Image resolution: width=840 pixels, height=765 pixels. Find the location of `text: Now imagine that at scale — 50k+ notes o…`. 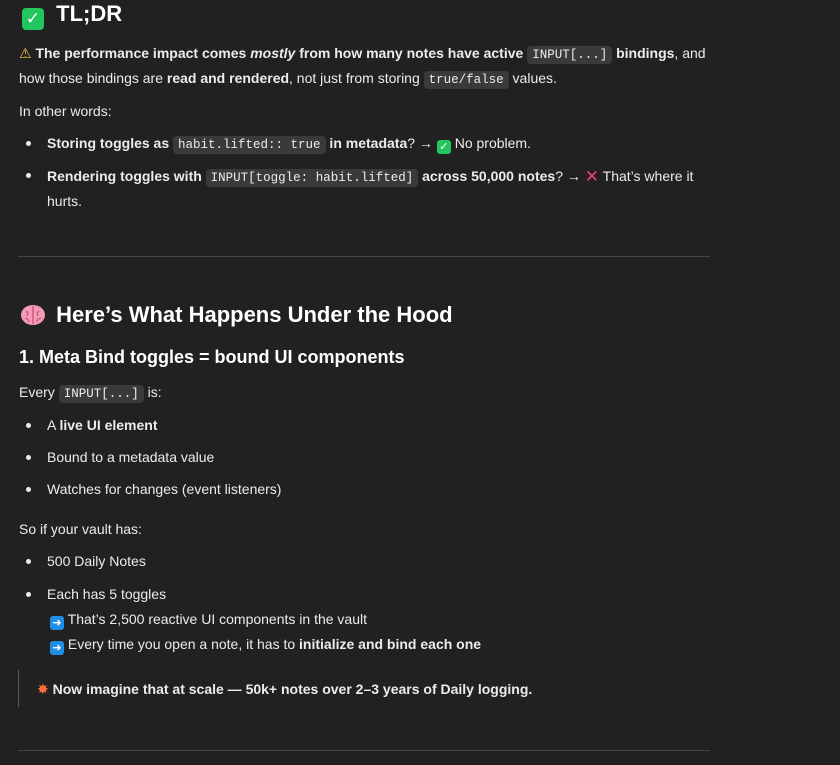

text: Now imagine that at scale — 50k+ notes o… is located at coordinates (292, 689).